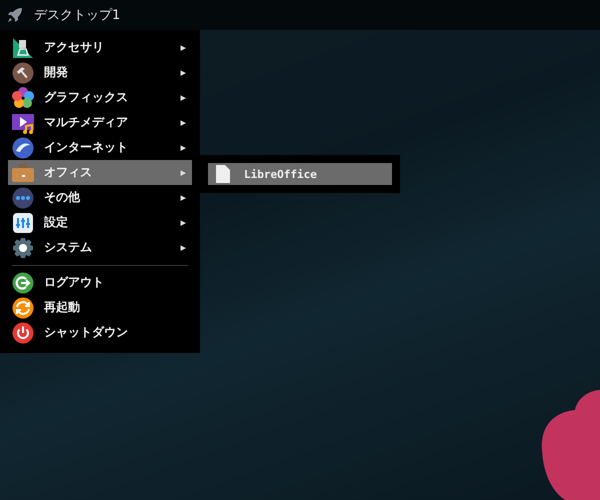 The width and height of the screenshot is (600, 500). What do you see at coordinates (100, 172) in the screenshot?
I see `menu-item: オフィス ▸` at bounding box center [100, 172].